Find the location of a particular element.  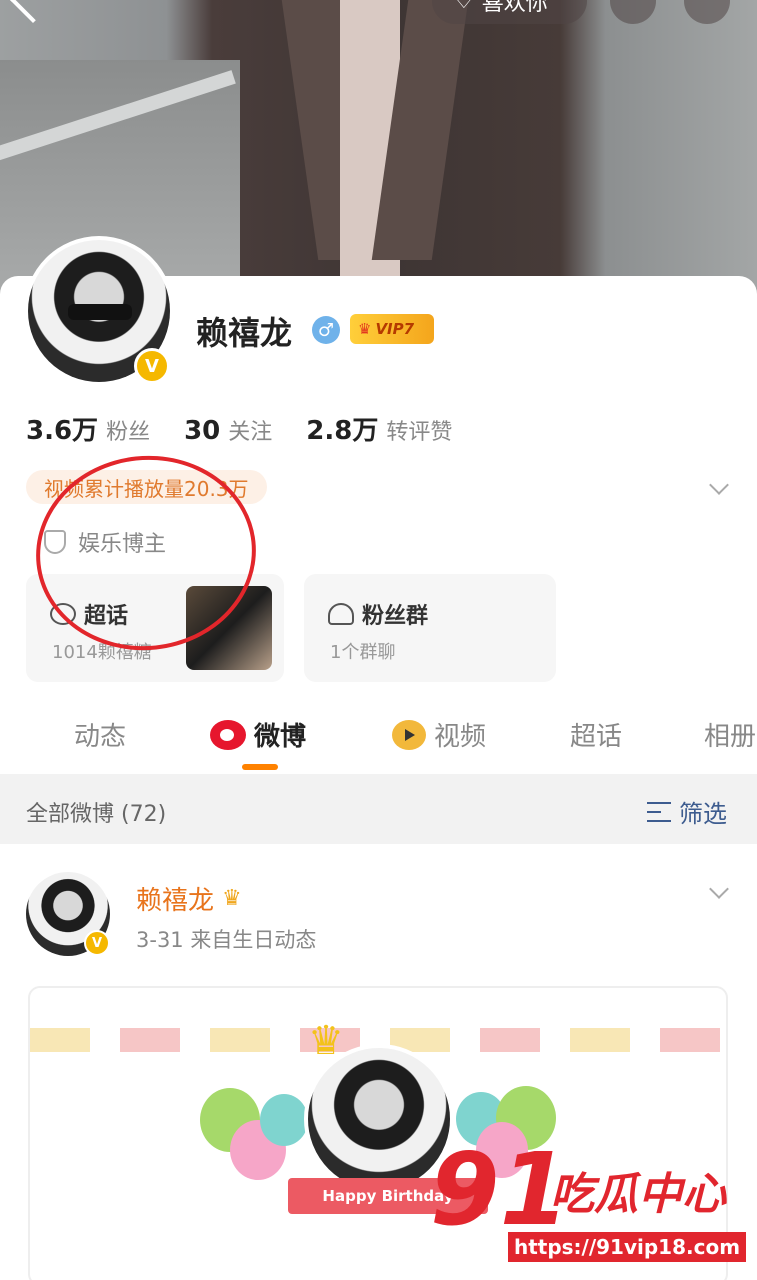

glasses is located at coordinates (100, 312).